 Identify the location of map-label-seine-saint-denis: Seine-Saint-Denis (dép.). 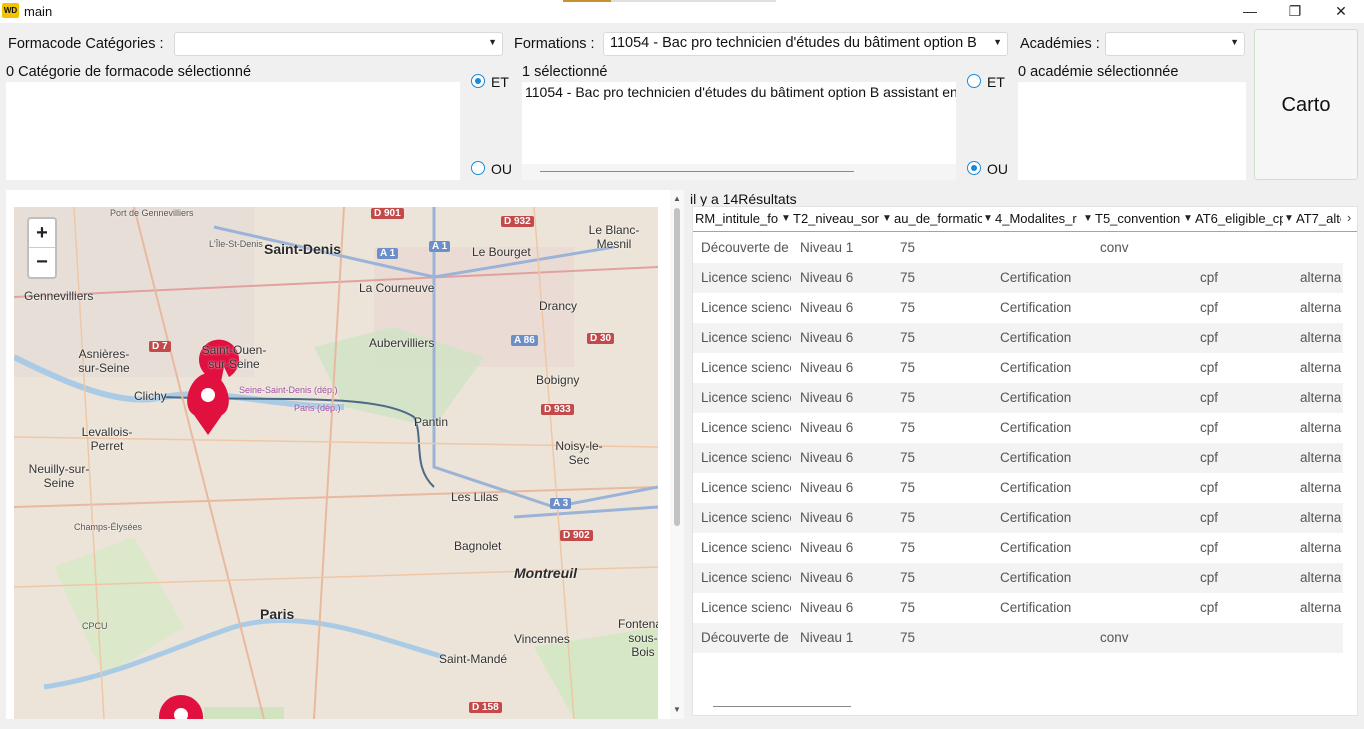
(288, 390).